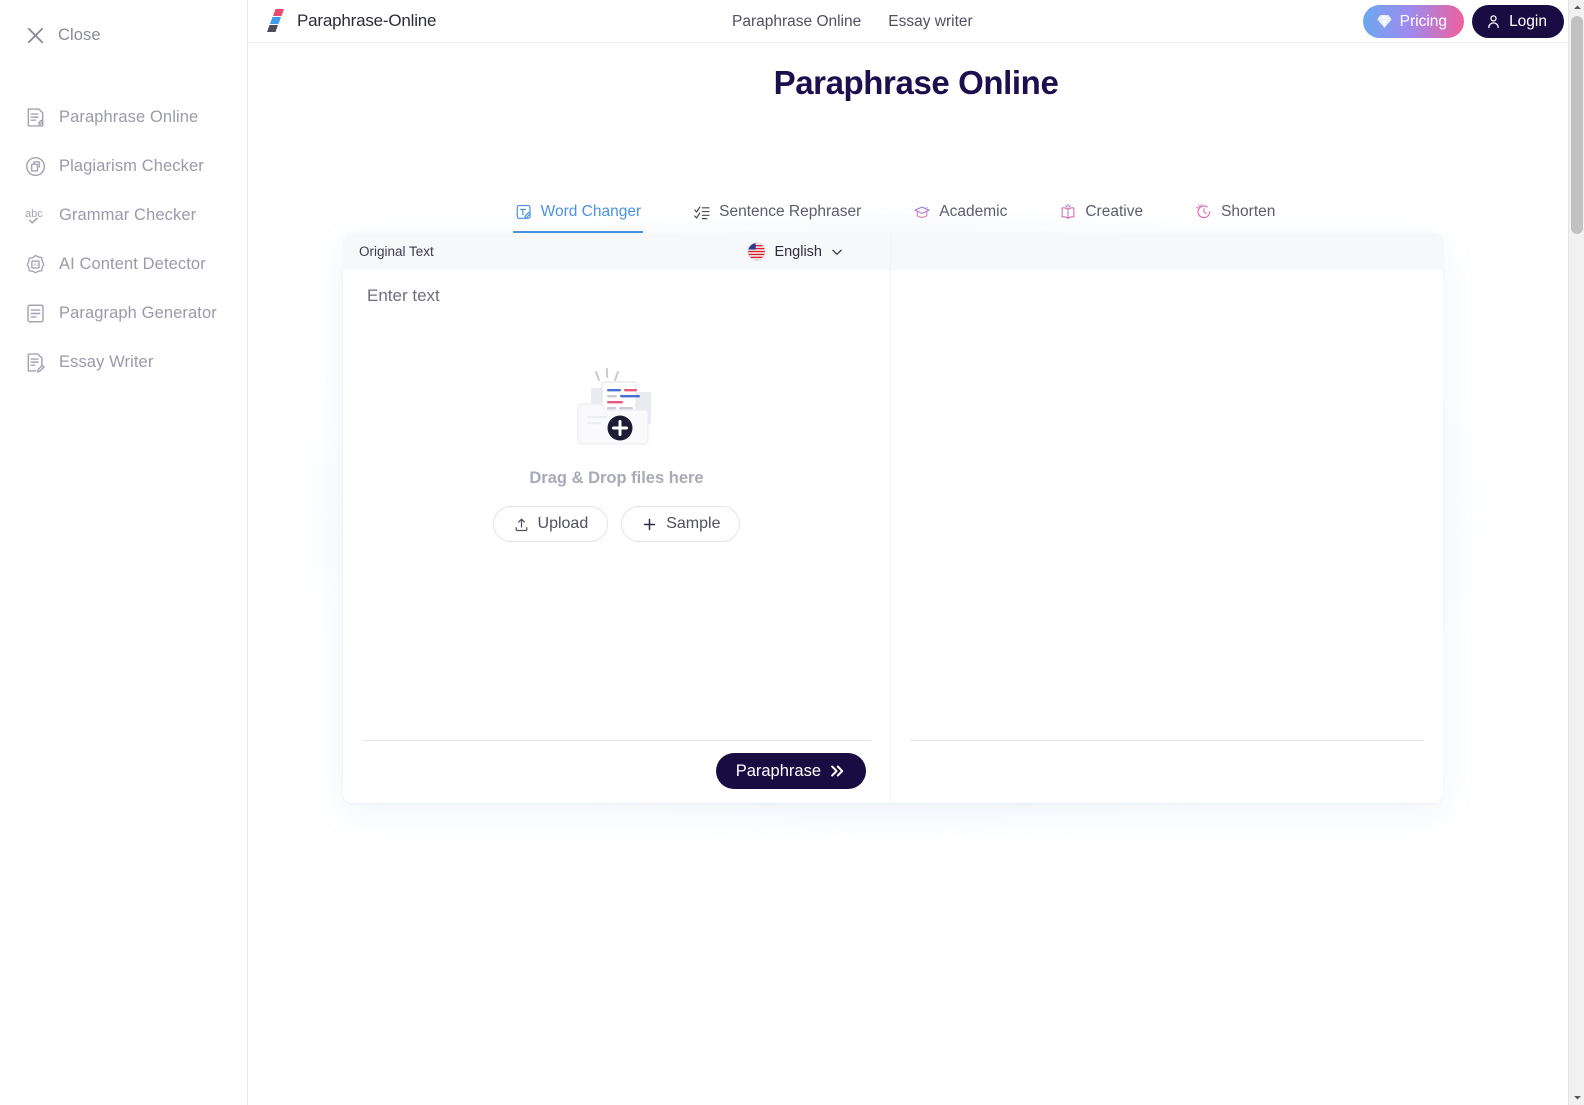  What do you see at coordinates (916, 82) in the screenshot?
I see `page-title: Paraphrase Online` at bounding box center [916, 82].